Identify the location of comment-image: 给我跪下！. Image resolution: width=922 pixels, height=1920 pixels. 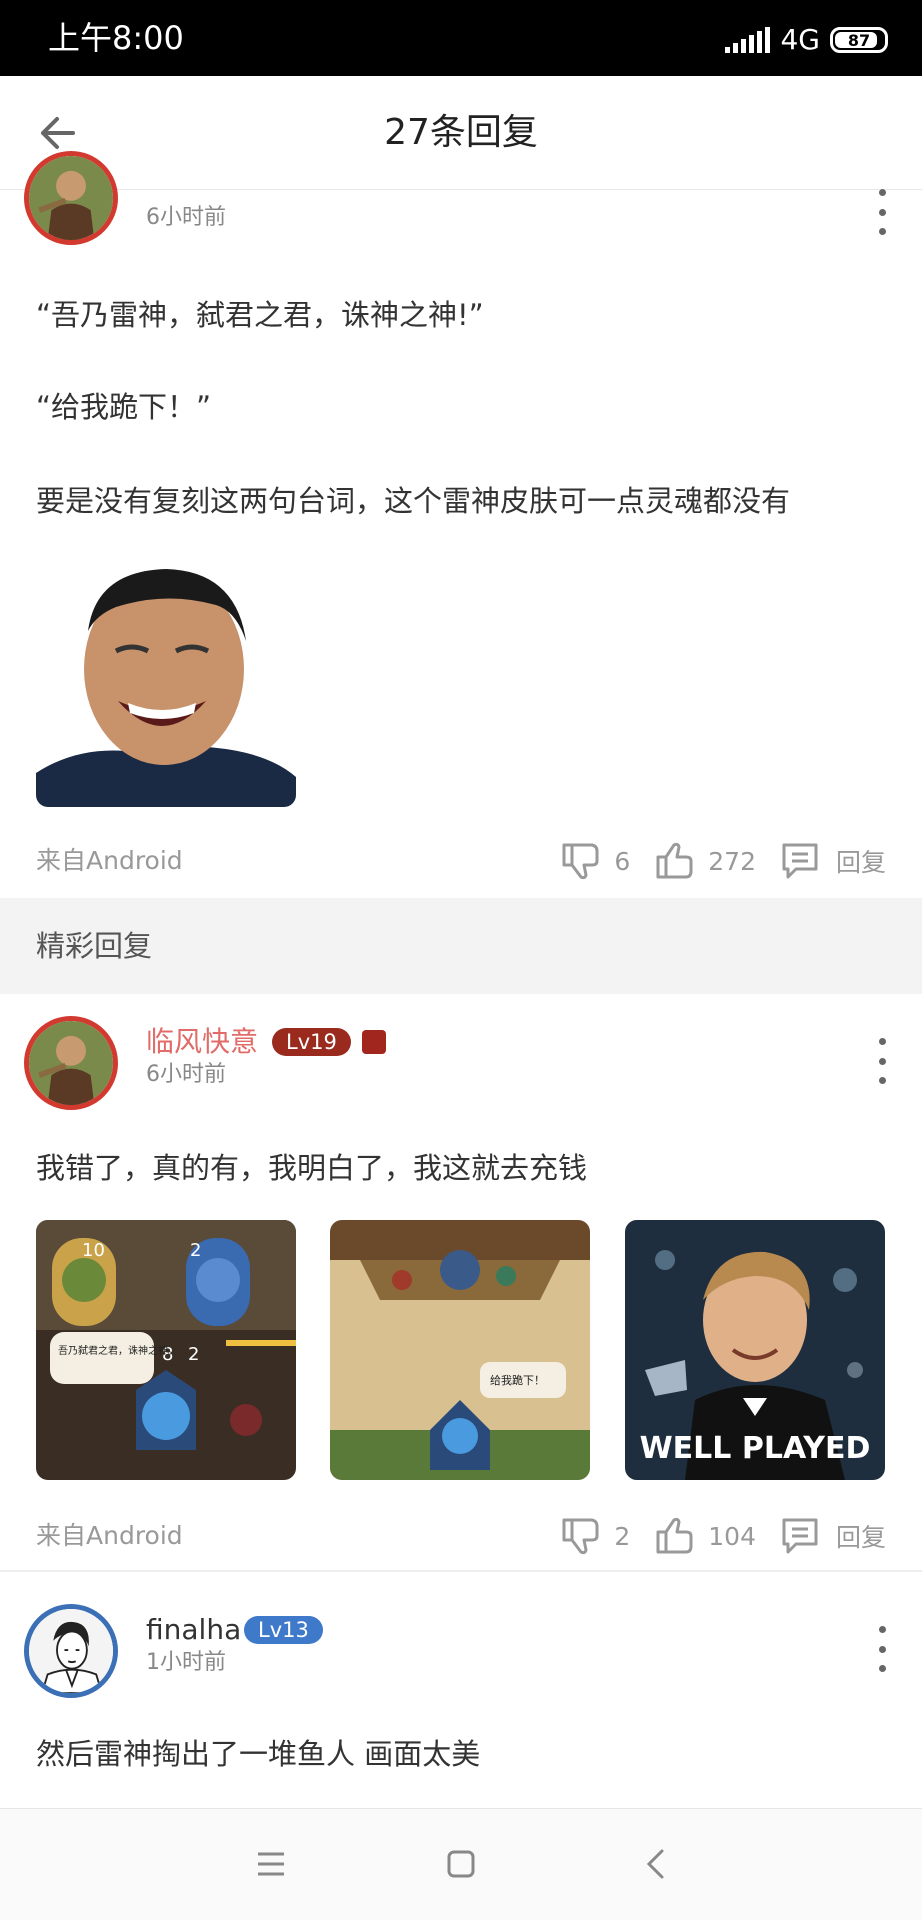
(460, 1350).